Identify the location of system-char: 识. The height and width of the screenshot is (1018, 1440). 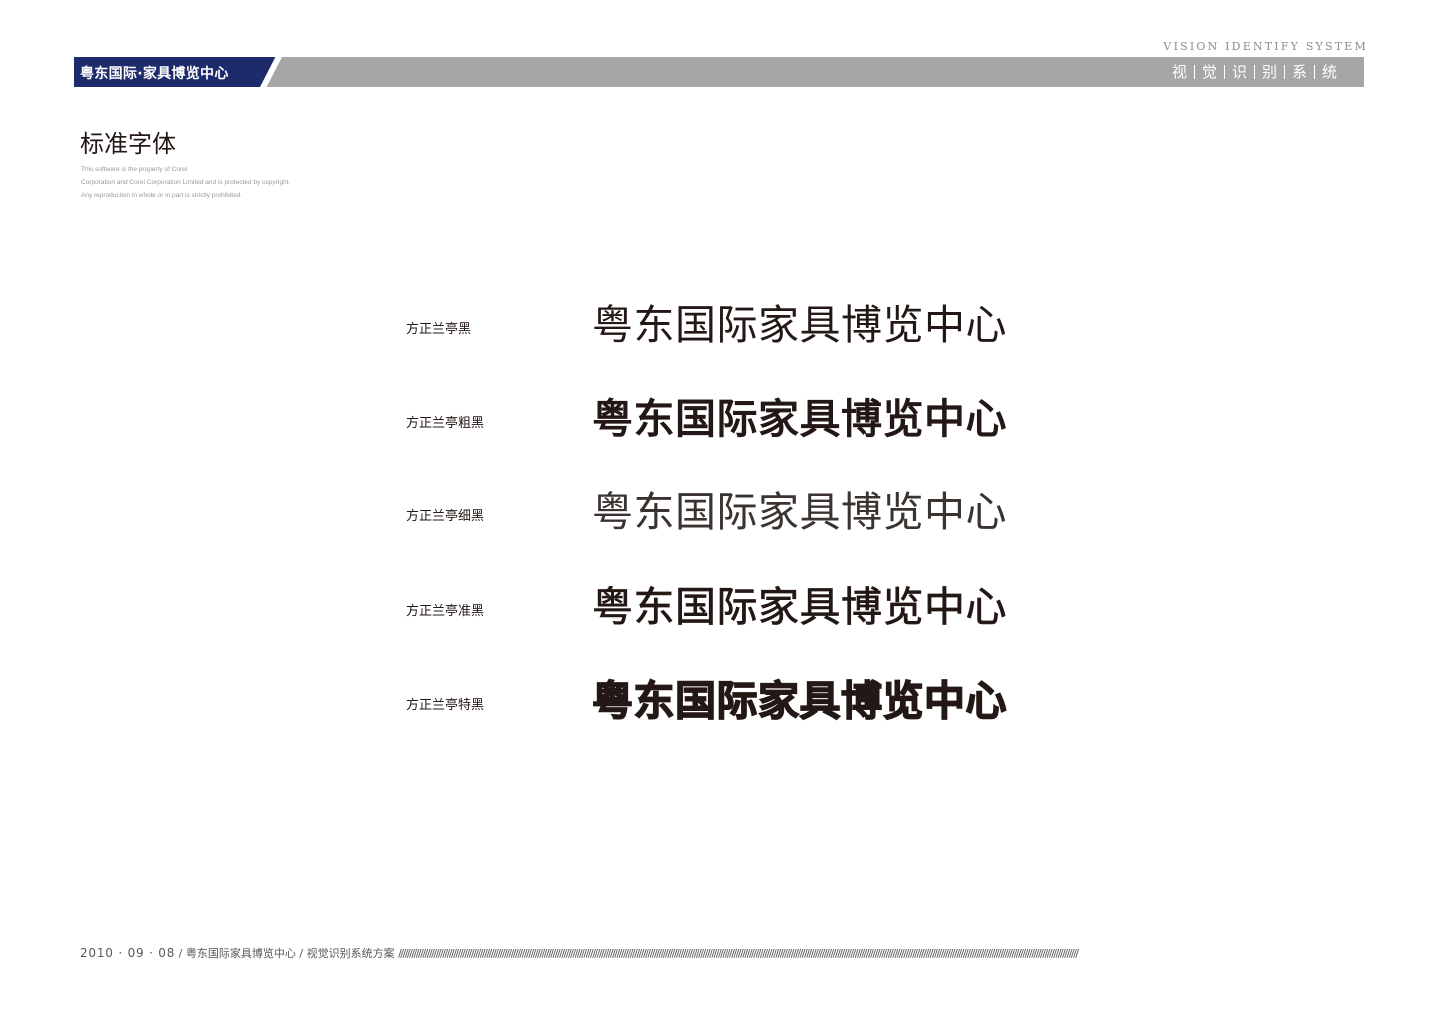
(1239, 72).